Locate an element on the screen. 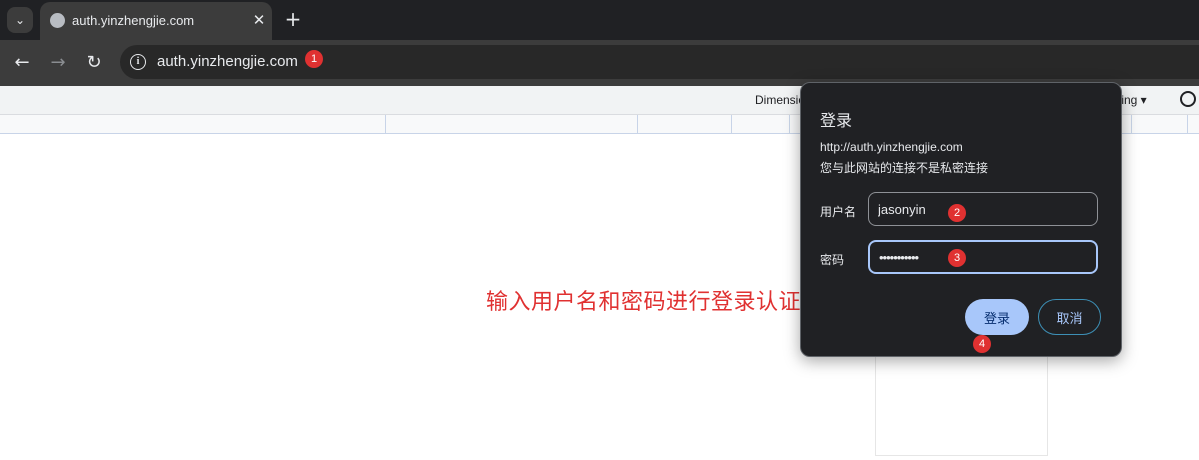  password-label: 密码 is located at coordinates (832, 260).